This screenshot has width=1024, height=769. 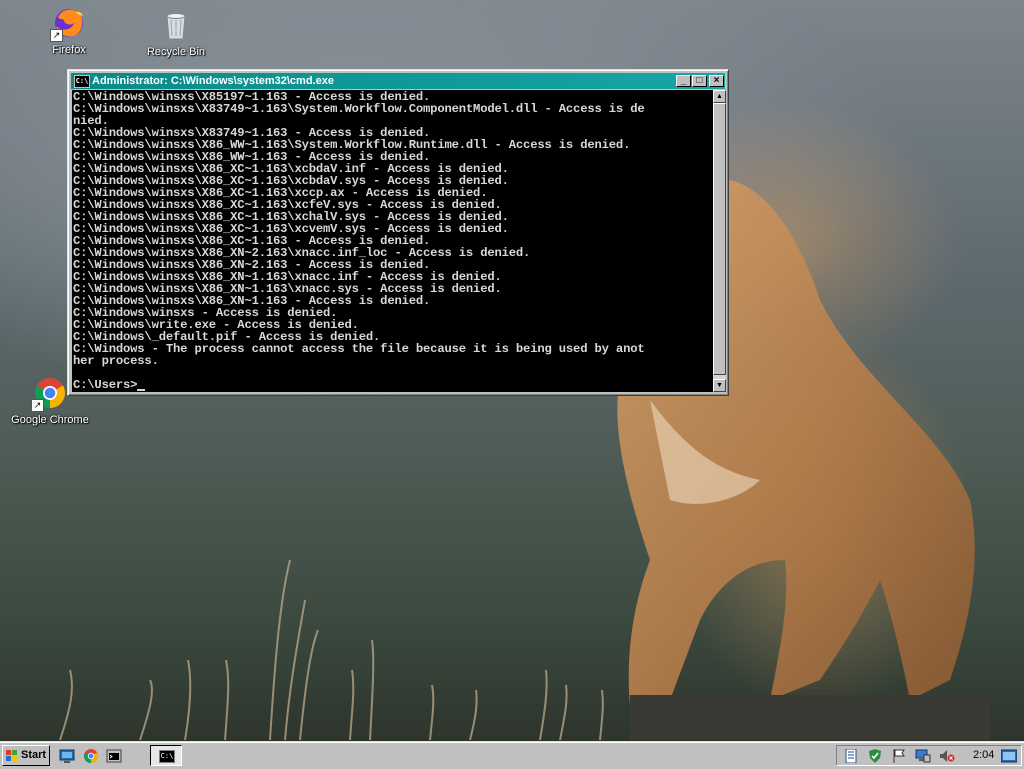 I want to click on scroll-up-button: ▲, so click(x=719, y=96).